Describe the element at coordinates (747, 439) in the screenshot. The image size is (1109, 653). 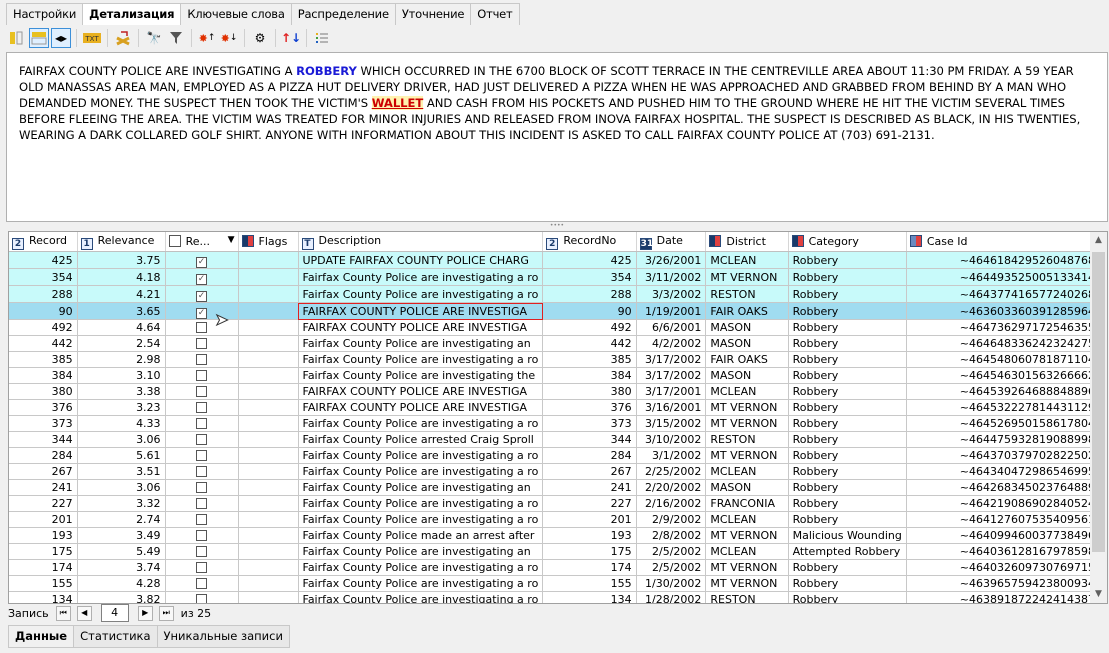
I see `cell-district: RESTON` at that location.